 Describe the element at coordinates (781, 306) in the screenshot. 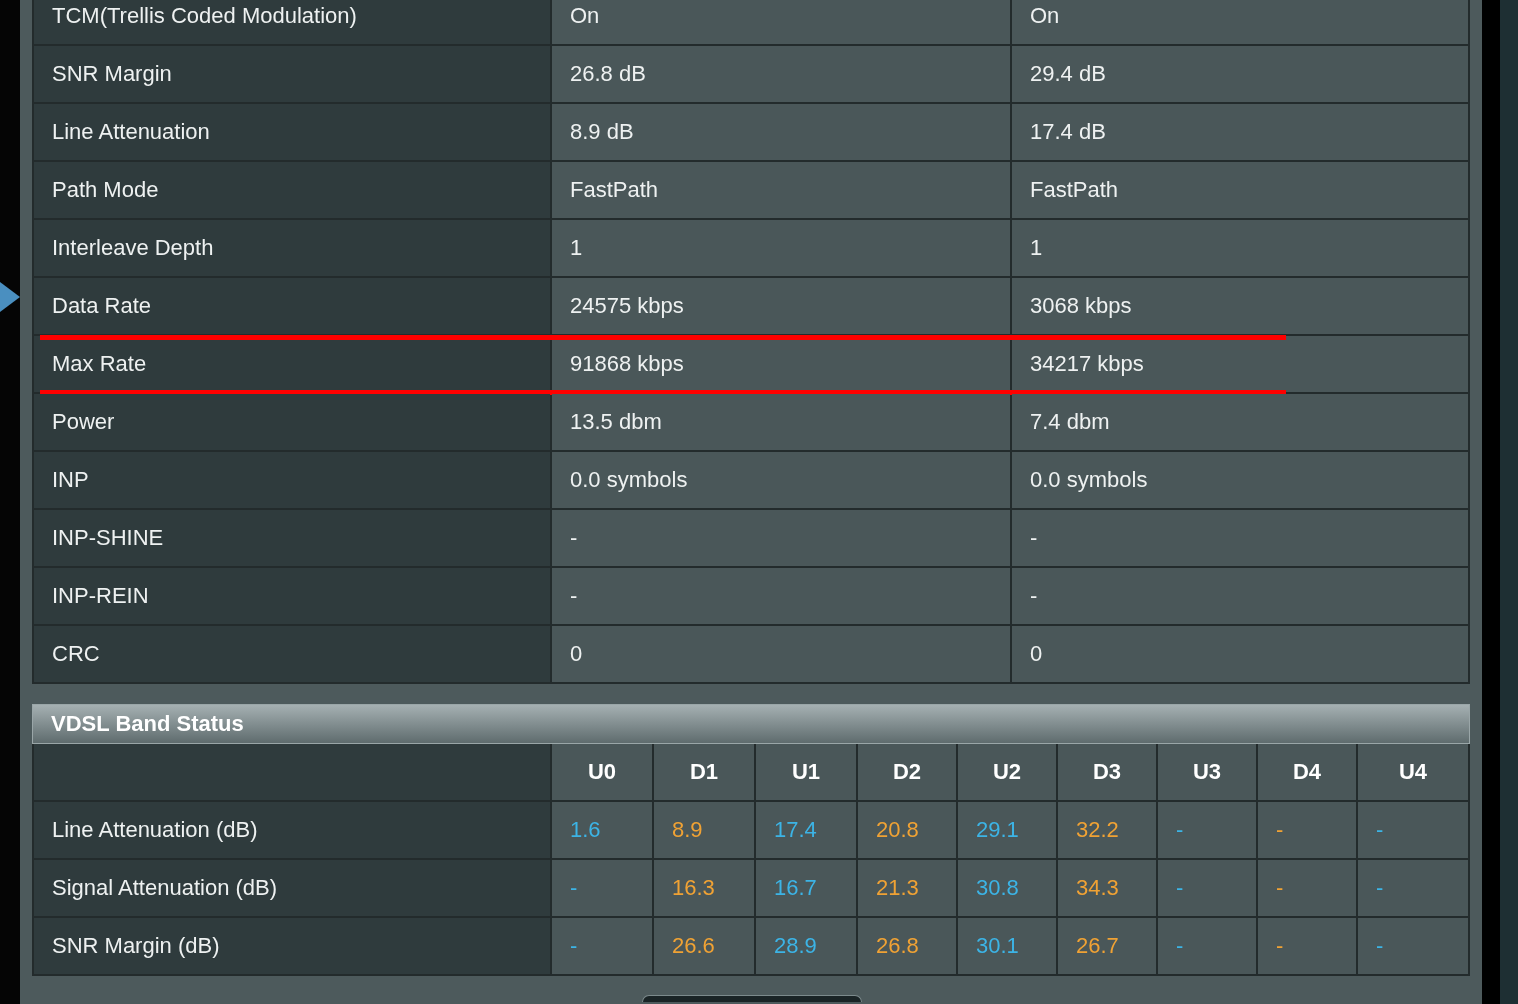

I see `table-cell: 24575 kbps` at that location.